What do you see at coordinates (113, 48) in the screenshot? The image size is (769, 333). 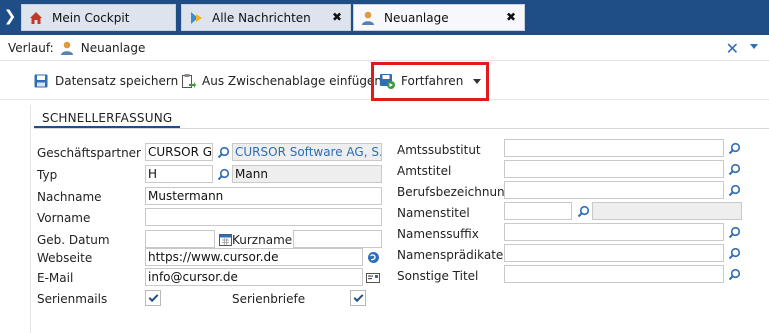 I see `history-item: Neuanlage` at bounding box center [113, 48].